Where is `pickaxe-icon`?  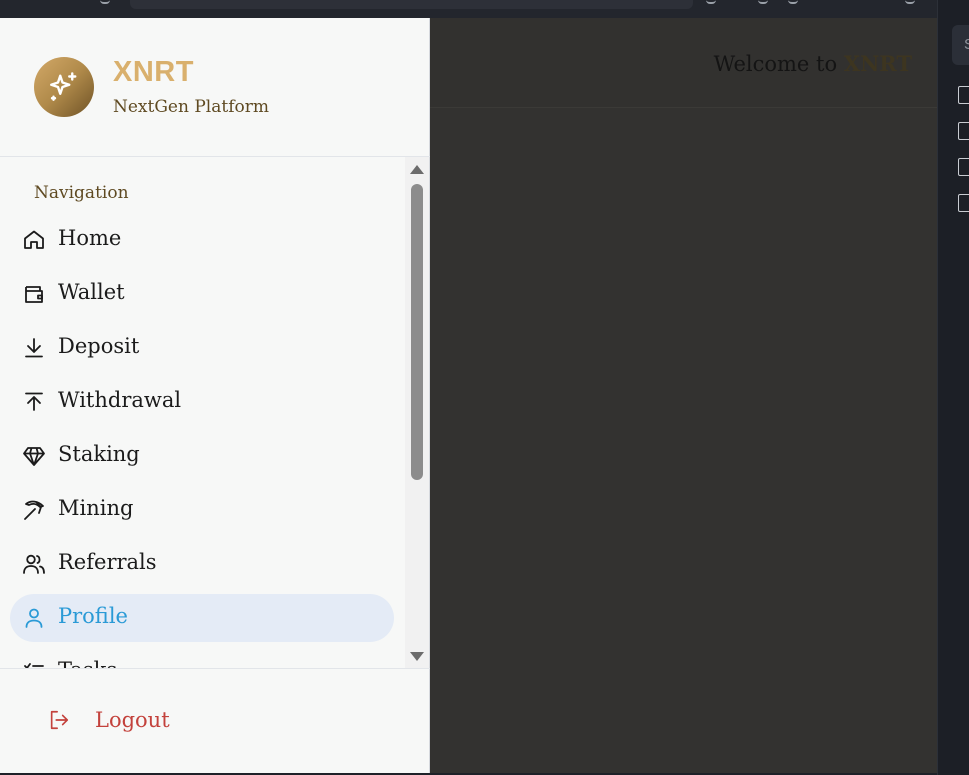
pickaxe-icon is located at coordinates (34, 510).